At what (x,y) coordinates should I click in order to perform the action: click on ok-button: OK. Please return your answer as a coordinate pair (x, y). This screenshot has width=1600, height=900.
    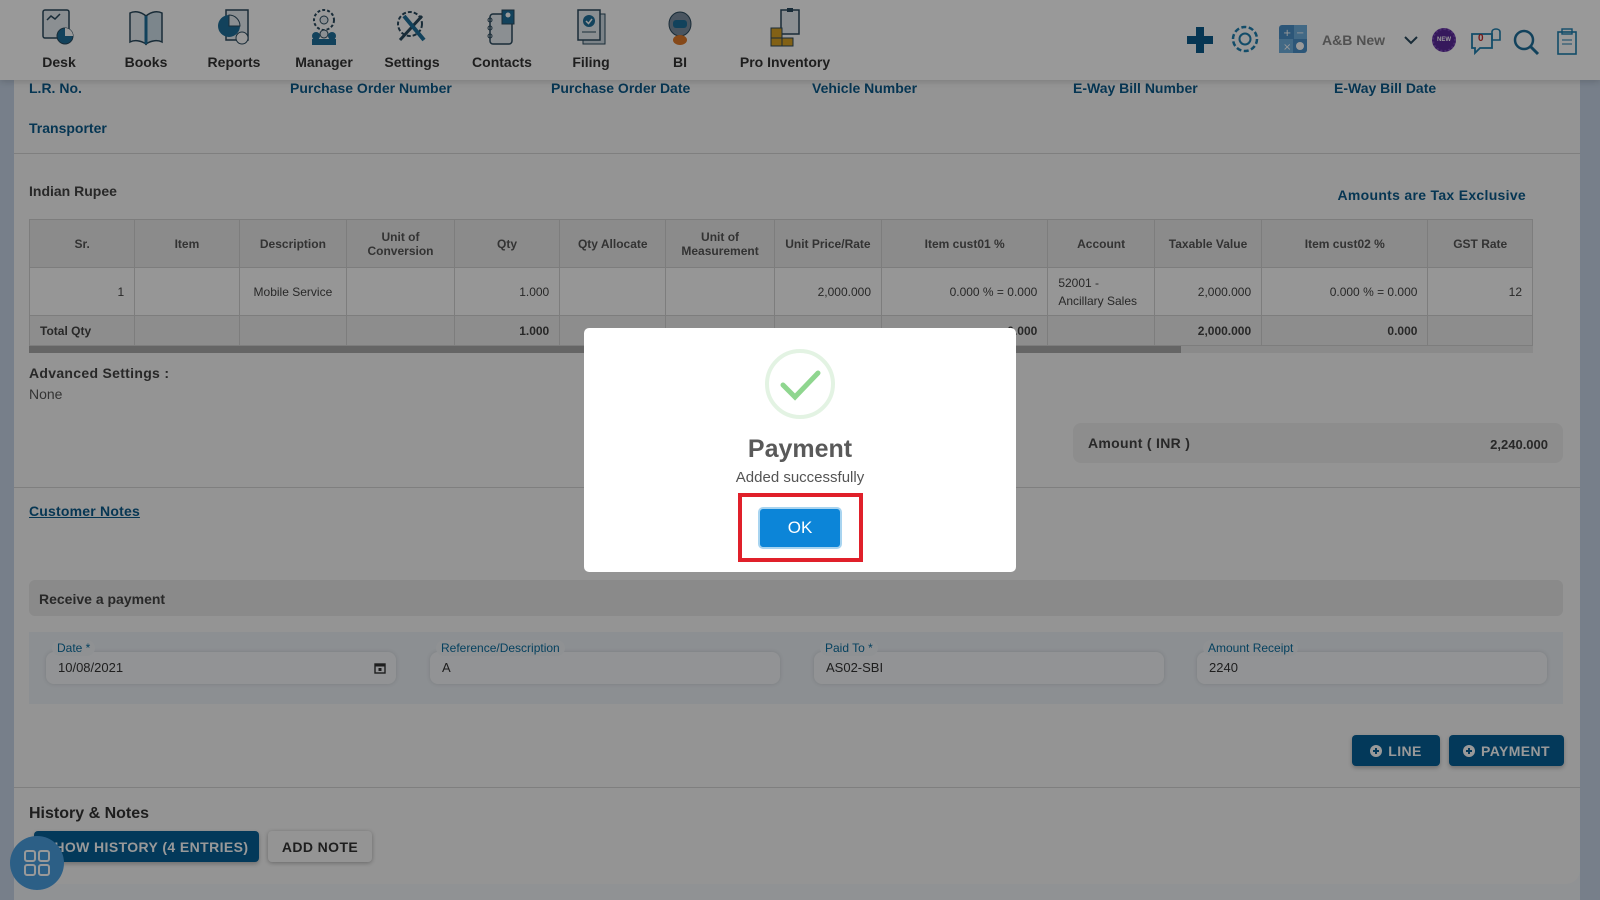
    Looking at the image, I should click on (800, 528).